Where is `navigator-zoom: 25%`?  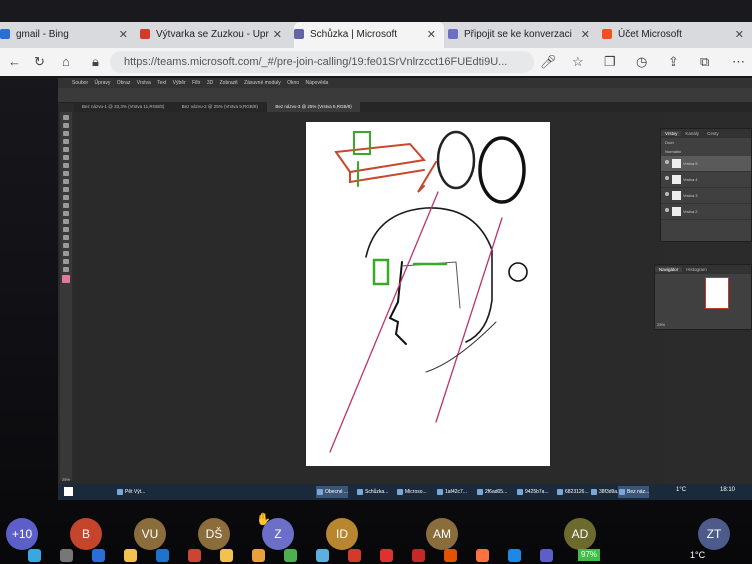
navigator-zoom: 25% is located at coordinates (661, 324).